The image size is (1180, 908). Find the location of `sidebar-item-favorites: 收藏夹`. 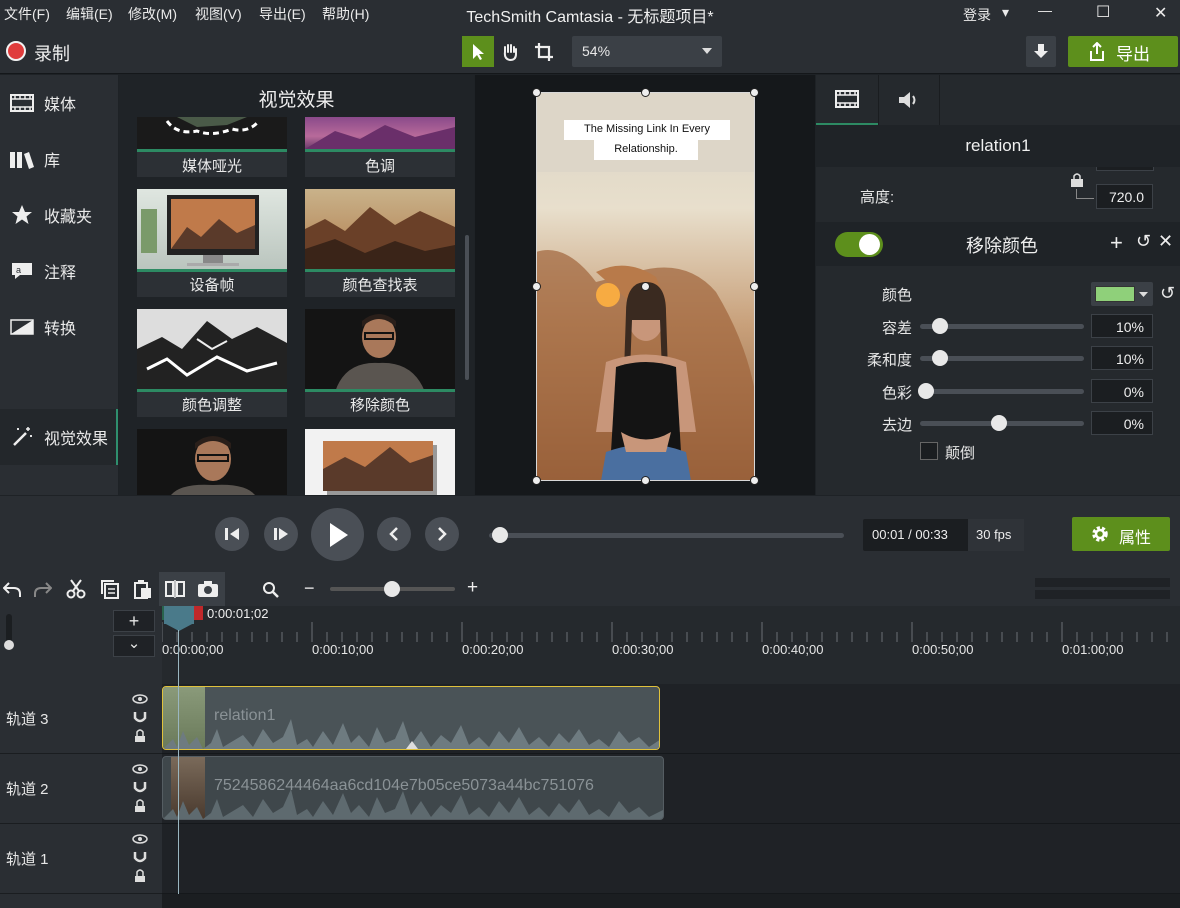

sidebar-item-favorites: 收藏夹 is located at coordinates (59, 215).